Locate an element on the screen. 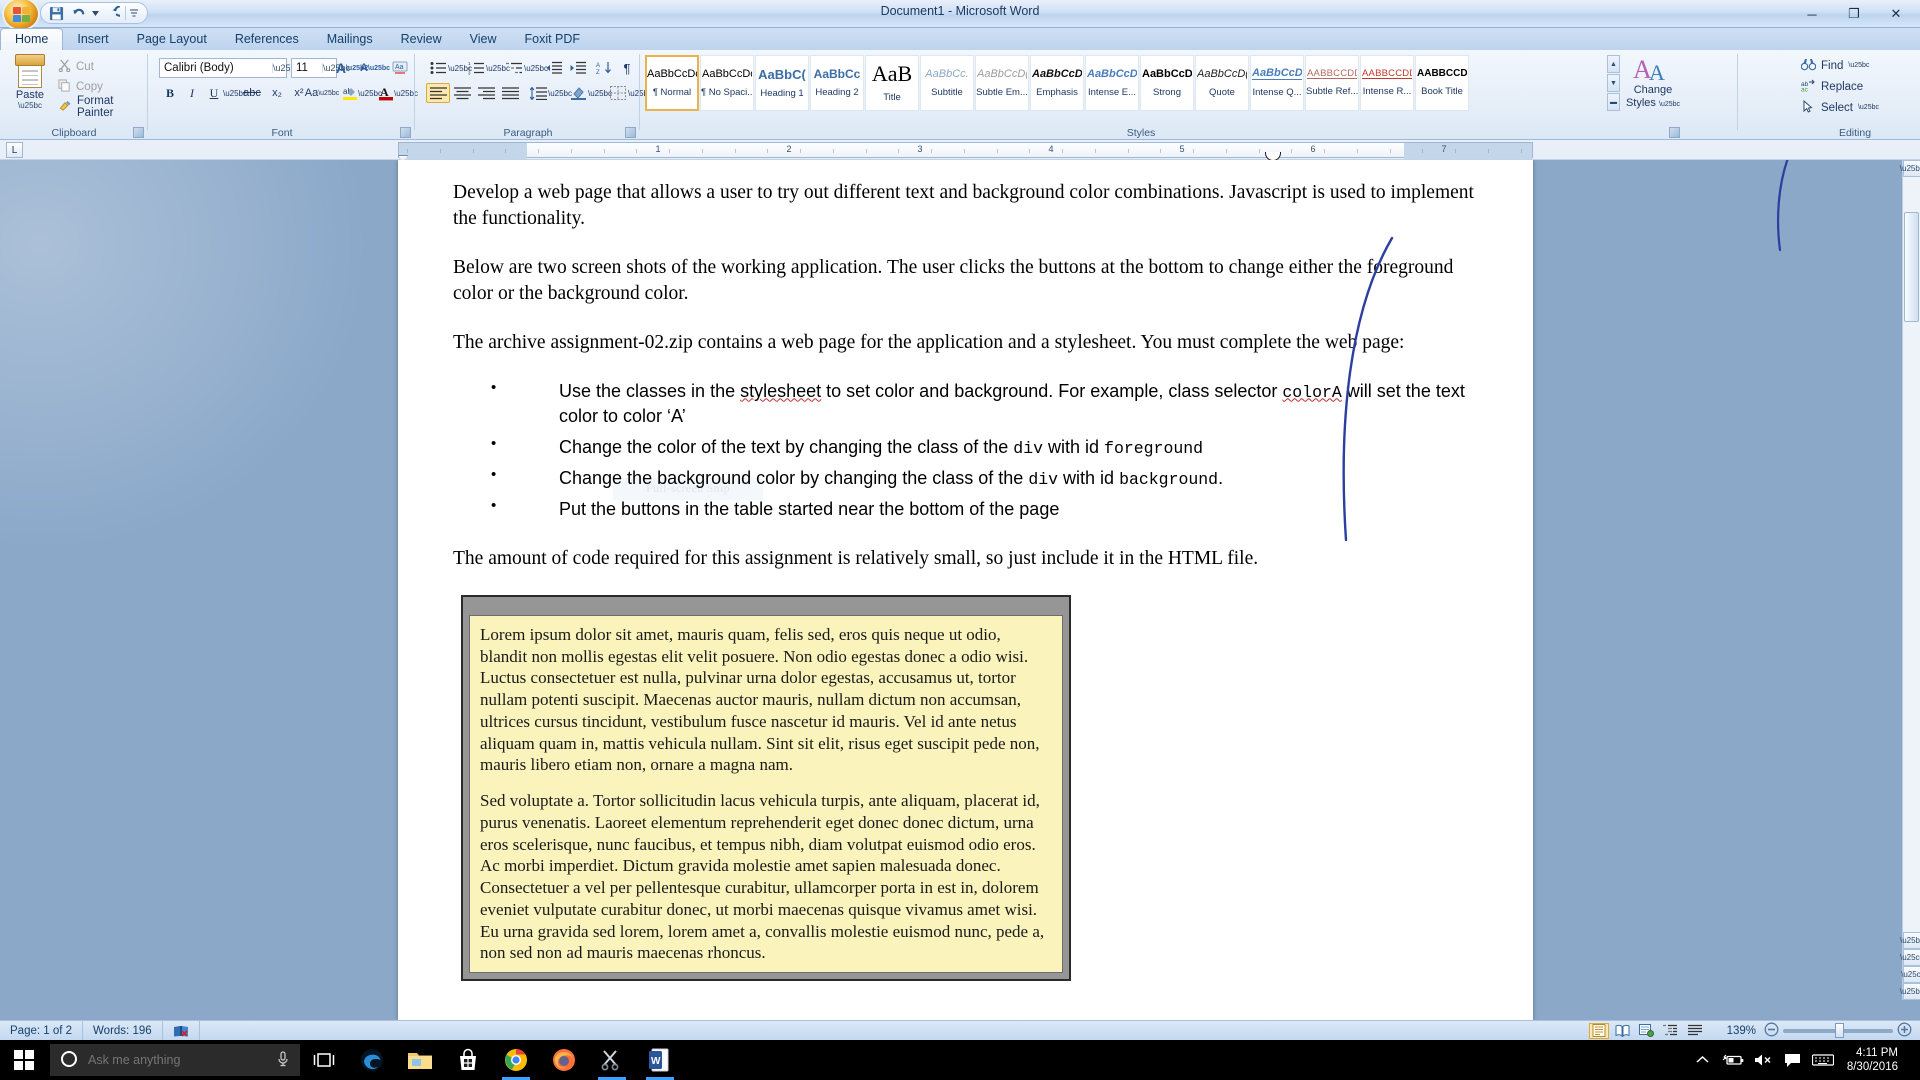 This screenshot has height=1080, width=1920. cut-button: Cut is located at coordinates (76, 67).